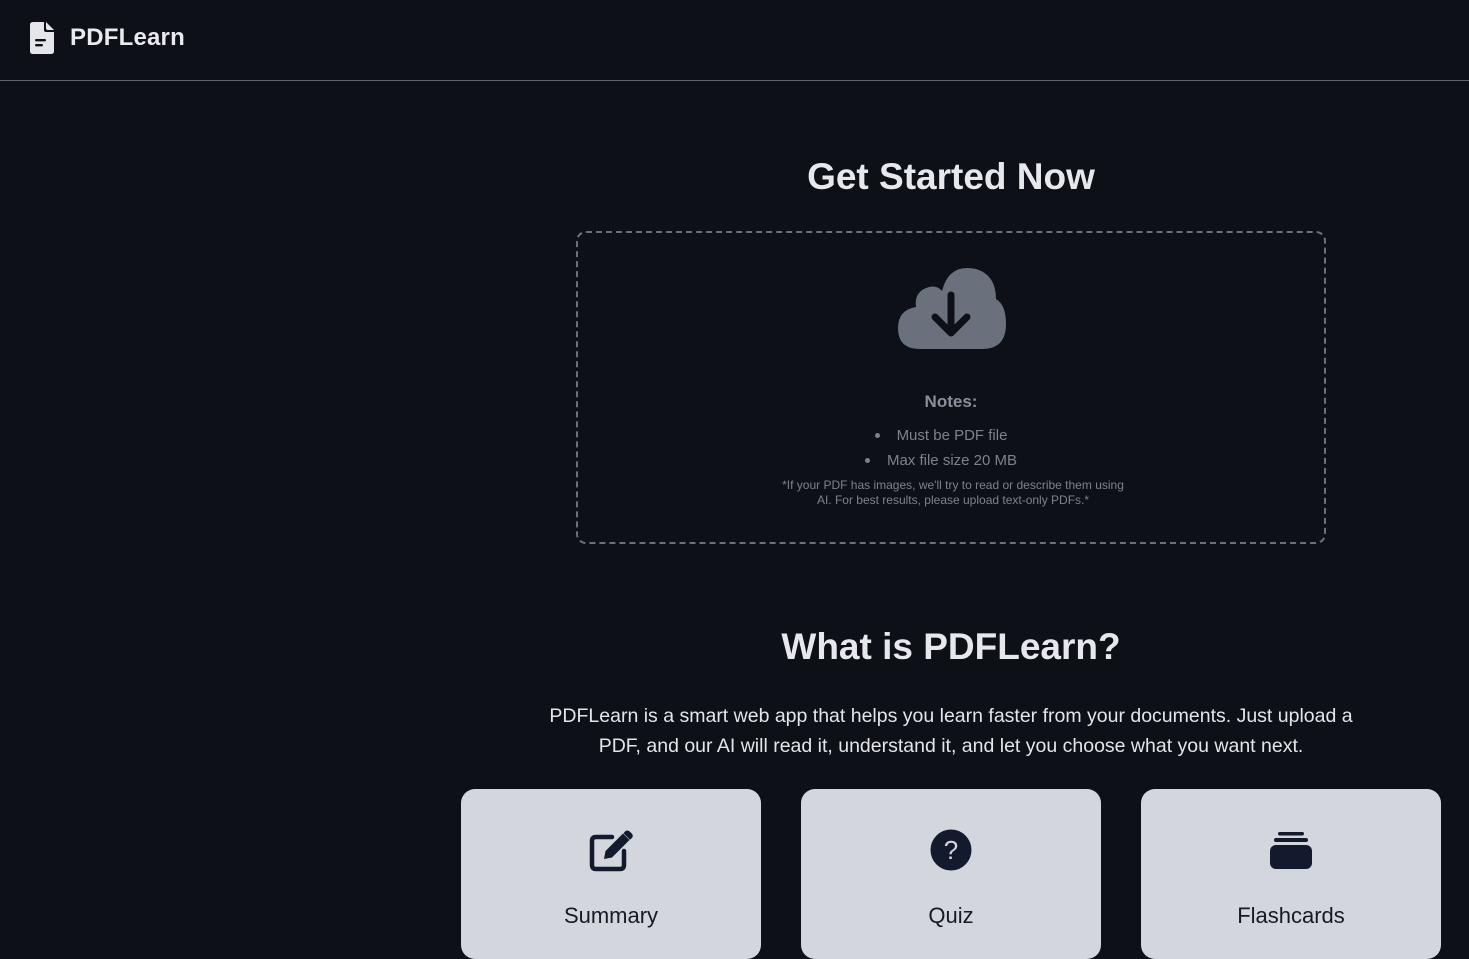 This screenshot has height=959, width=1469. I want to click on quiz-card: ? Quiz, so click(951, 874).